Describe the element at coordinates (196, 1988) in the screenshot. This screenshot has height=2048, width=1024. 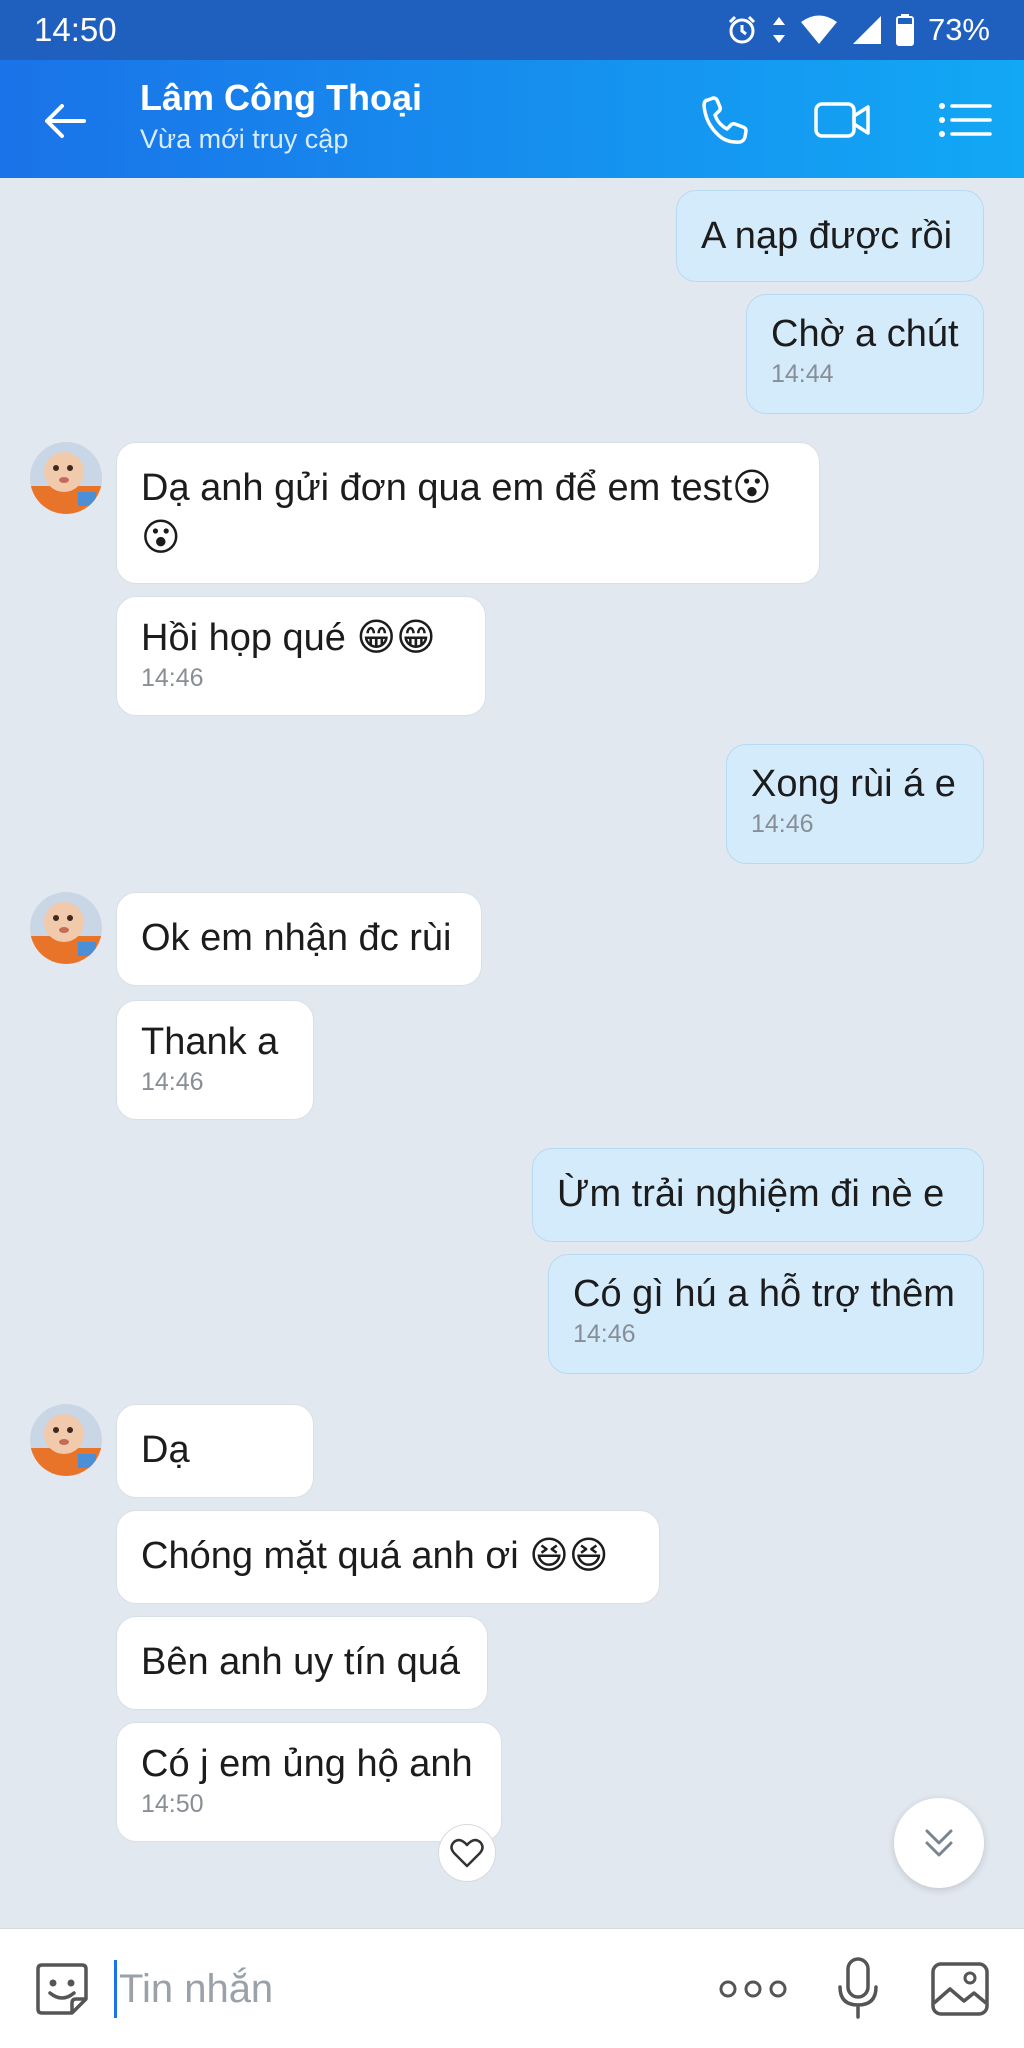
I see `message-input-placeholder: Tin nhắn` at that location.